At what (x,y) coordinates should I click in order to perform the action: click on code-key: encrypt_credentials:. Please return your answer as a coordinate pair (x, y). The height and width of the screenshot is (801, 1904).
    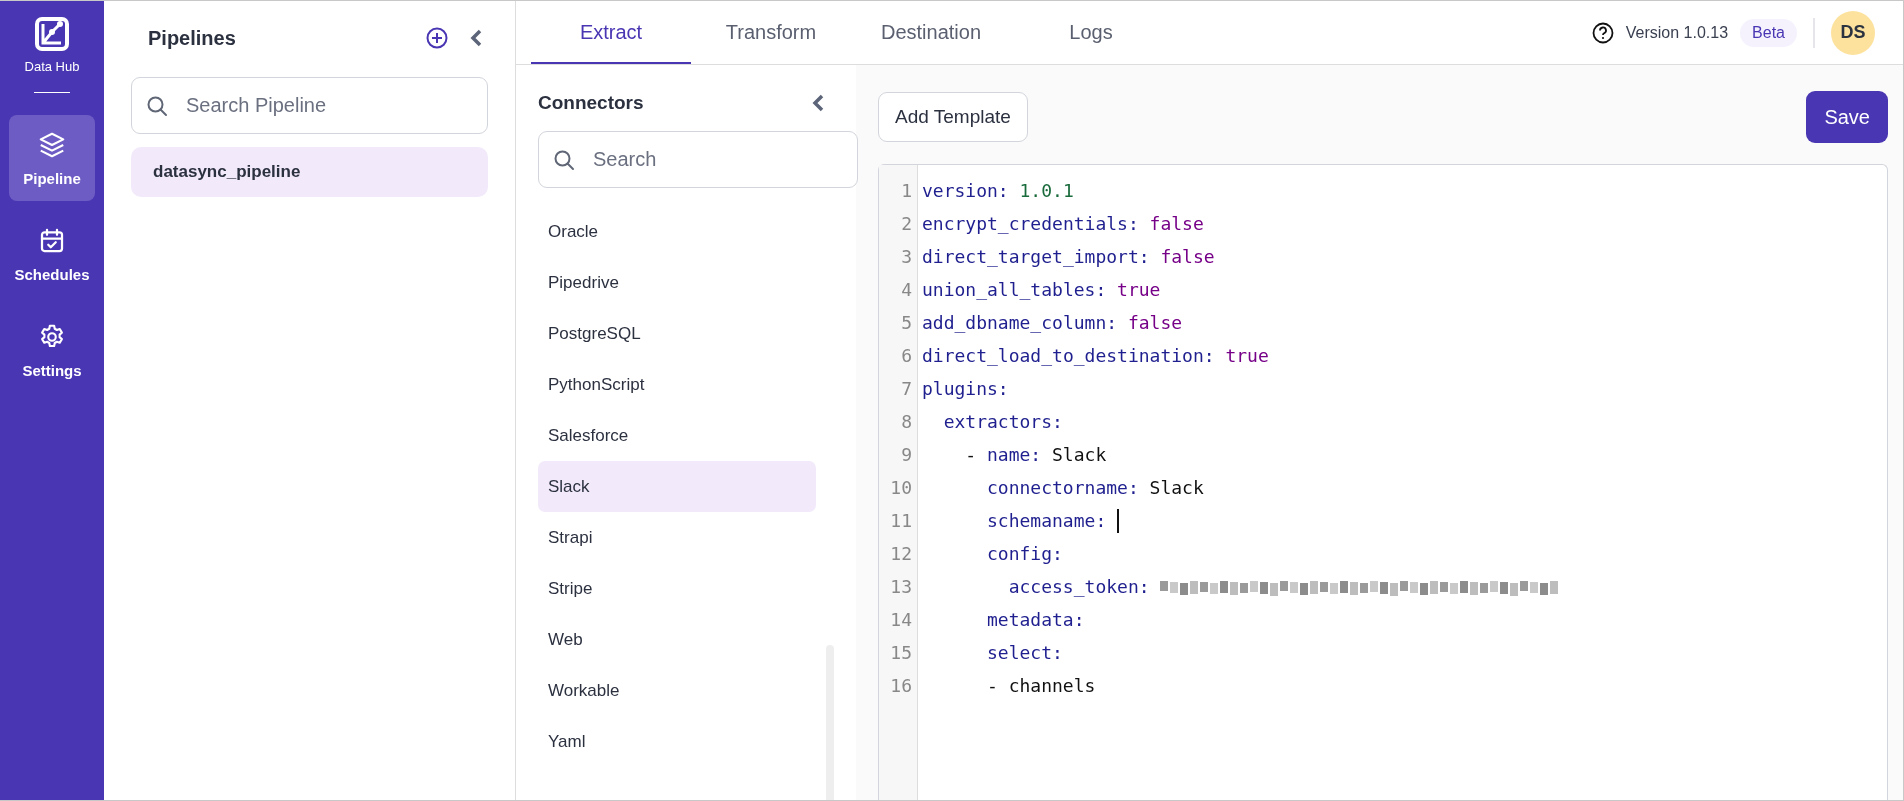
    Looking at the image, I should click on (1030, 223).